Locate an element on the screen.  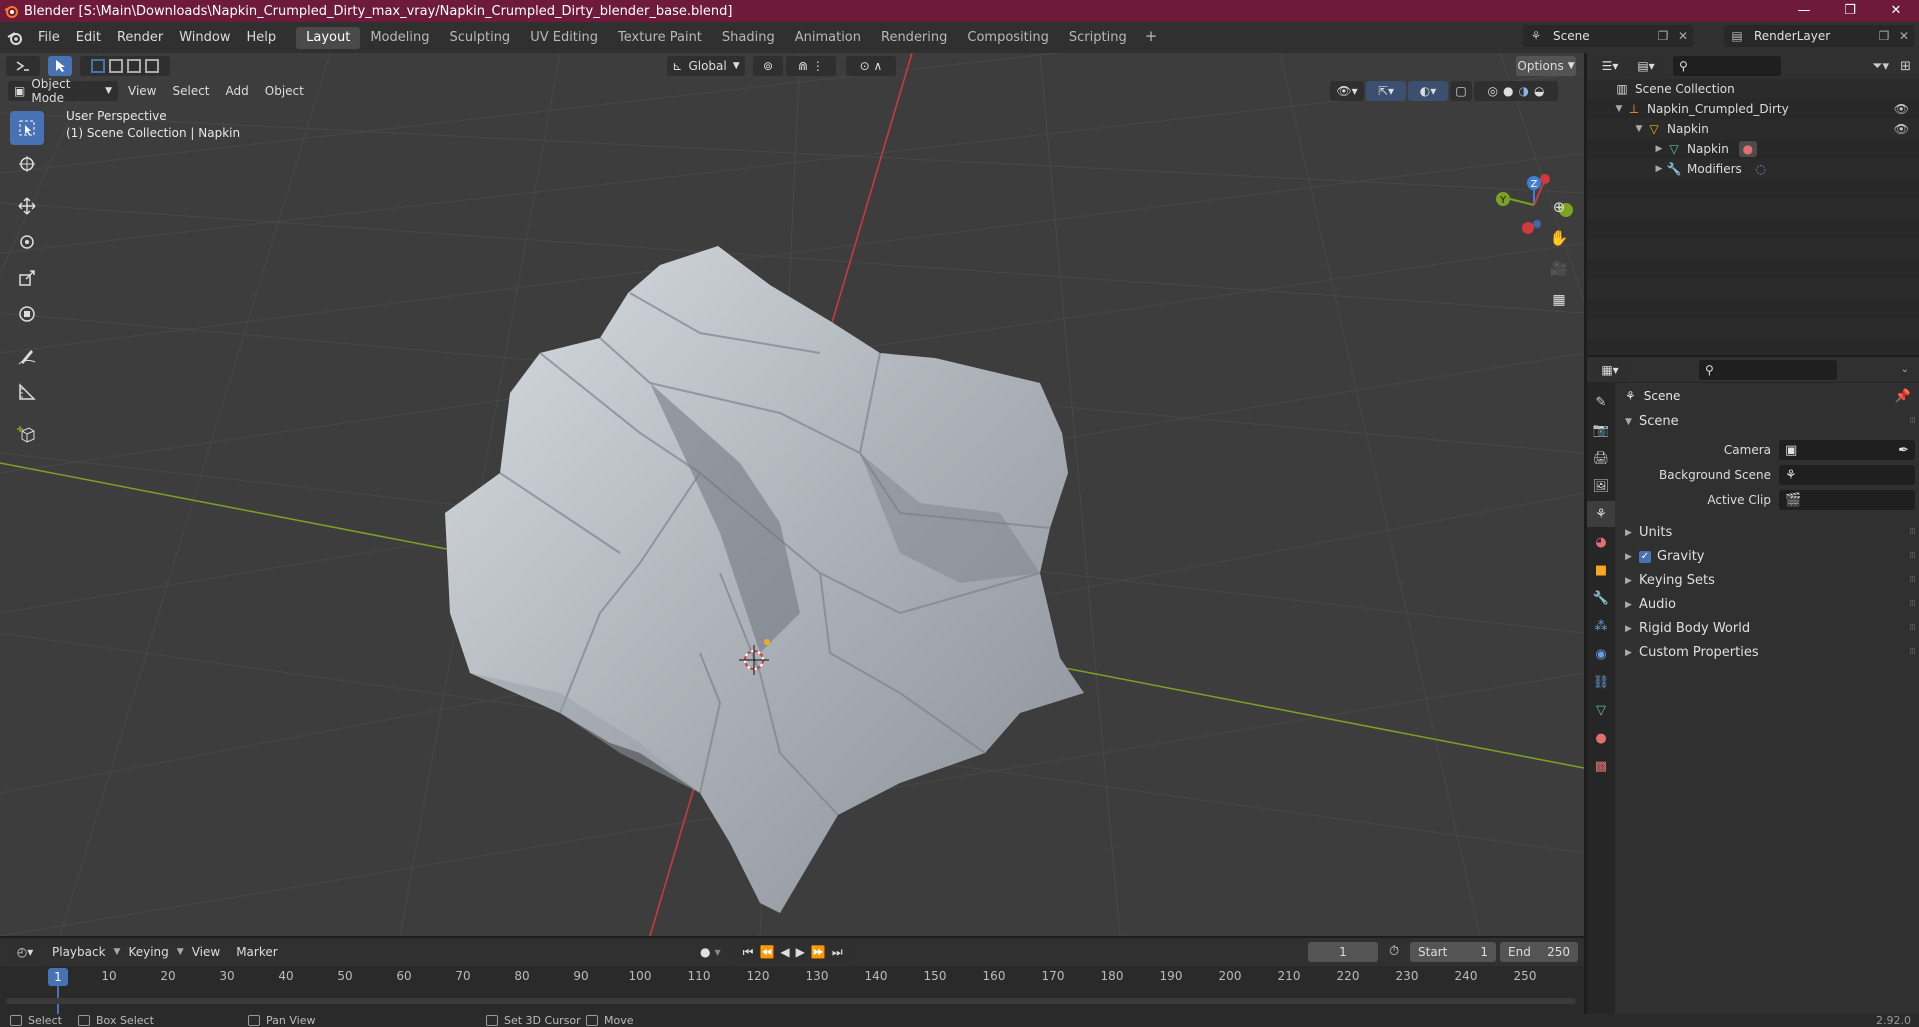
outliner-row-scene-collection: ▥ Scene Collection is located at coordinates (1753, 89).